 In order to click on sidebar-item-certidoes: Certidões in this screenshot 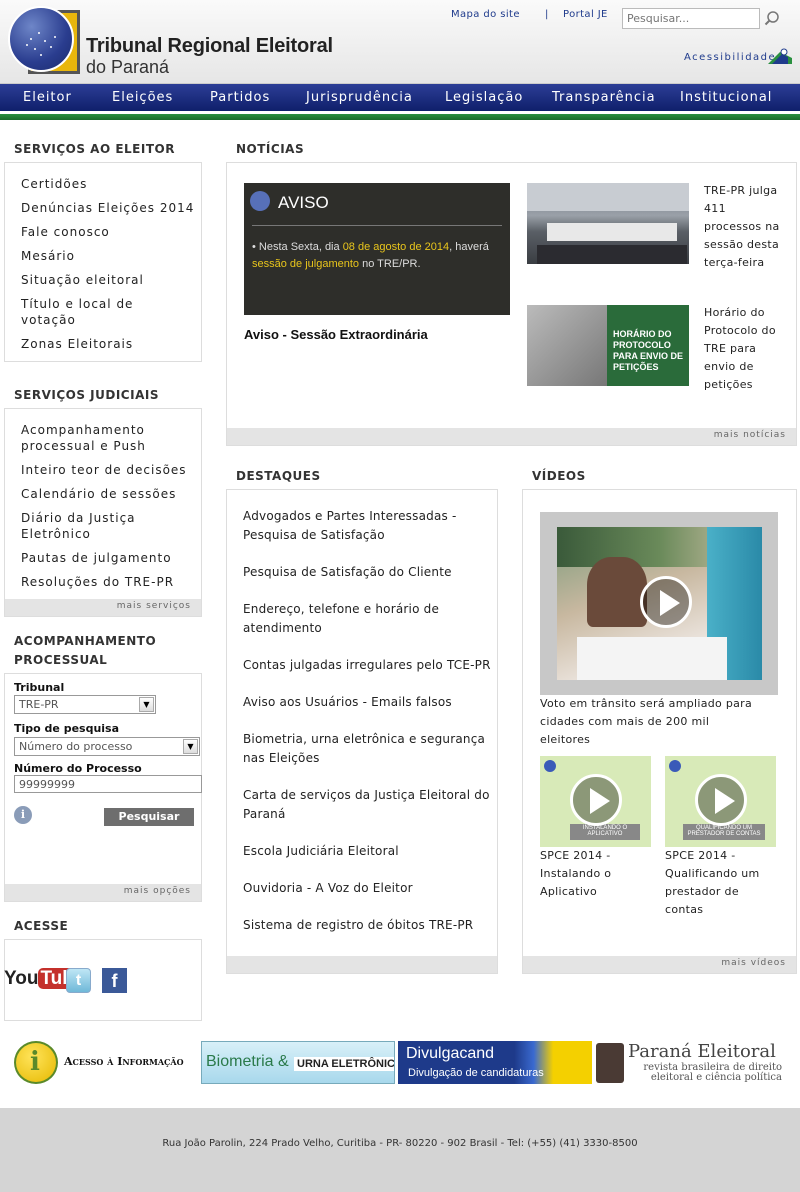, I will do `click(54, 184)`.